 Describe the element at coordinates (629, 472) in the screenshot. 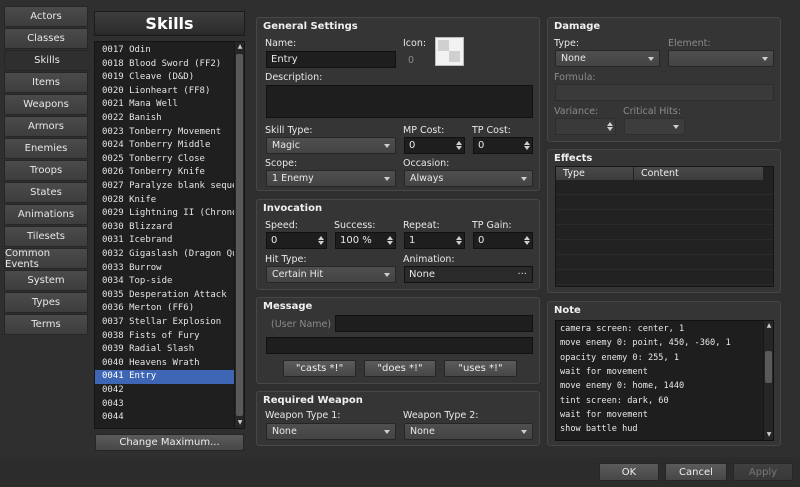

I see `ok-button: OK` at that location.